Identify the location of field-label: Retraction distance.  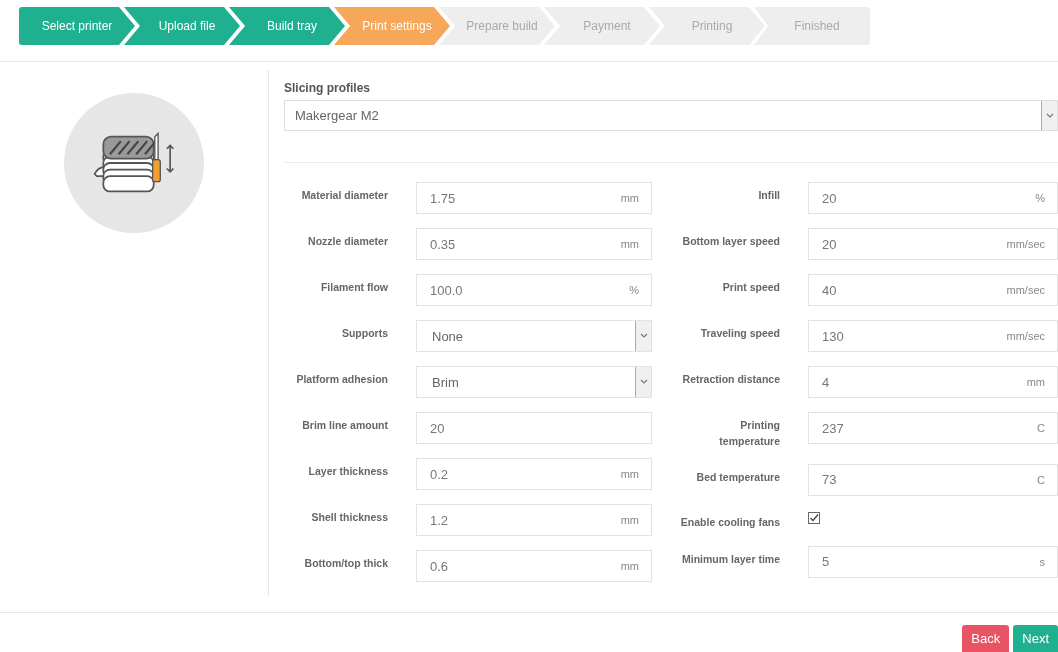
(731, 379).